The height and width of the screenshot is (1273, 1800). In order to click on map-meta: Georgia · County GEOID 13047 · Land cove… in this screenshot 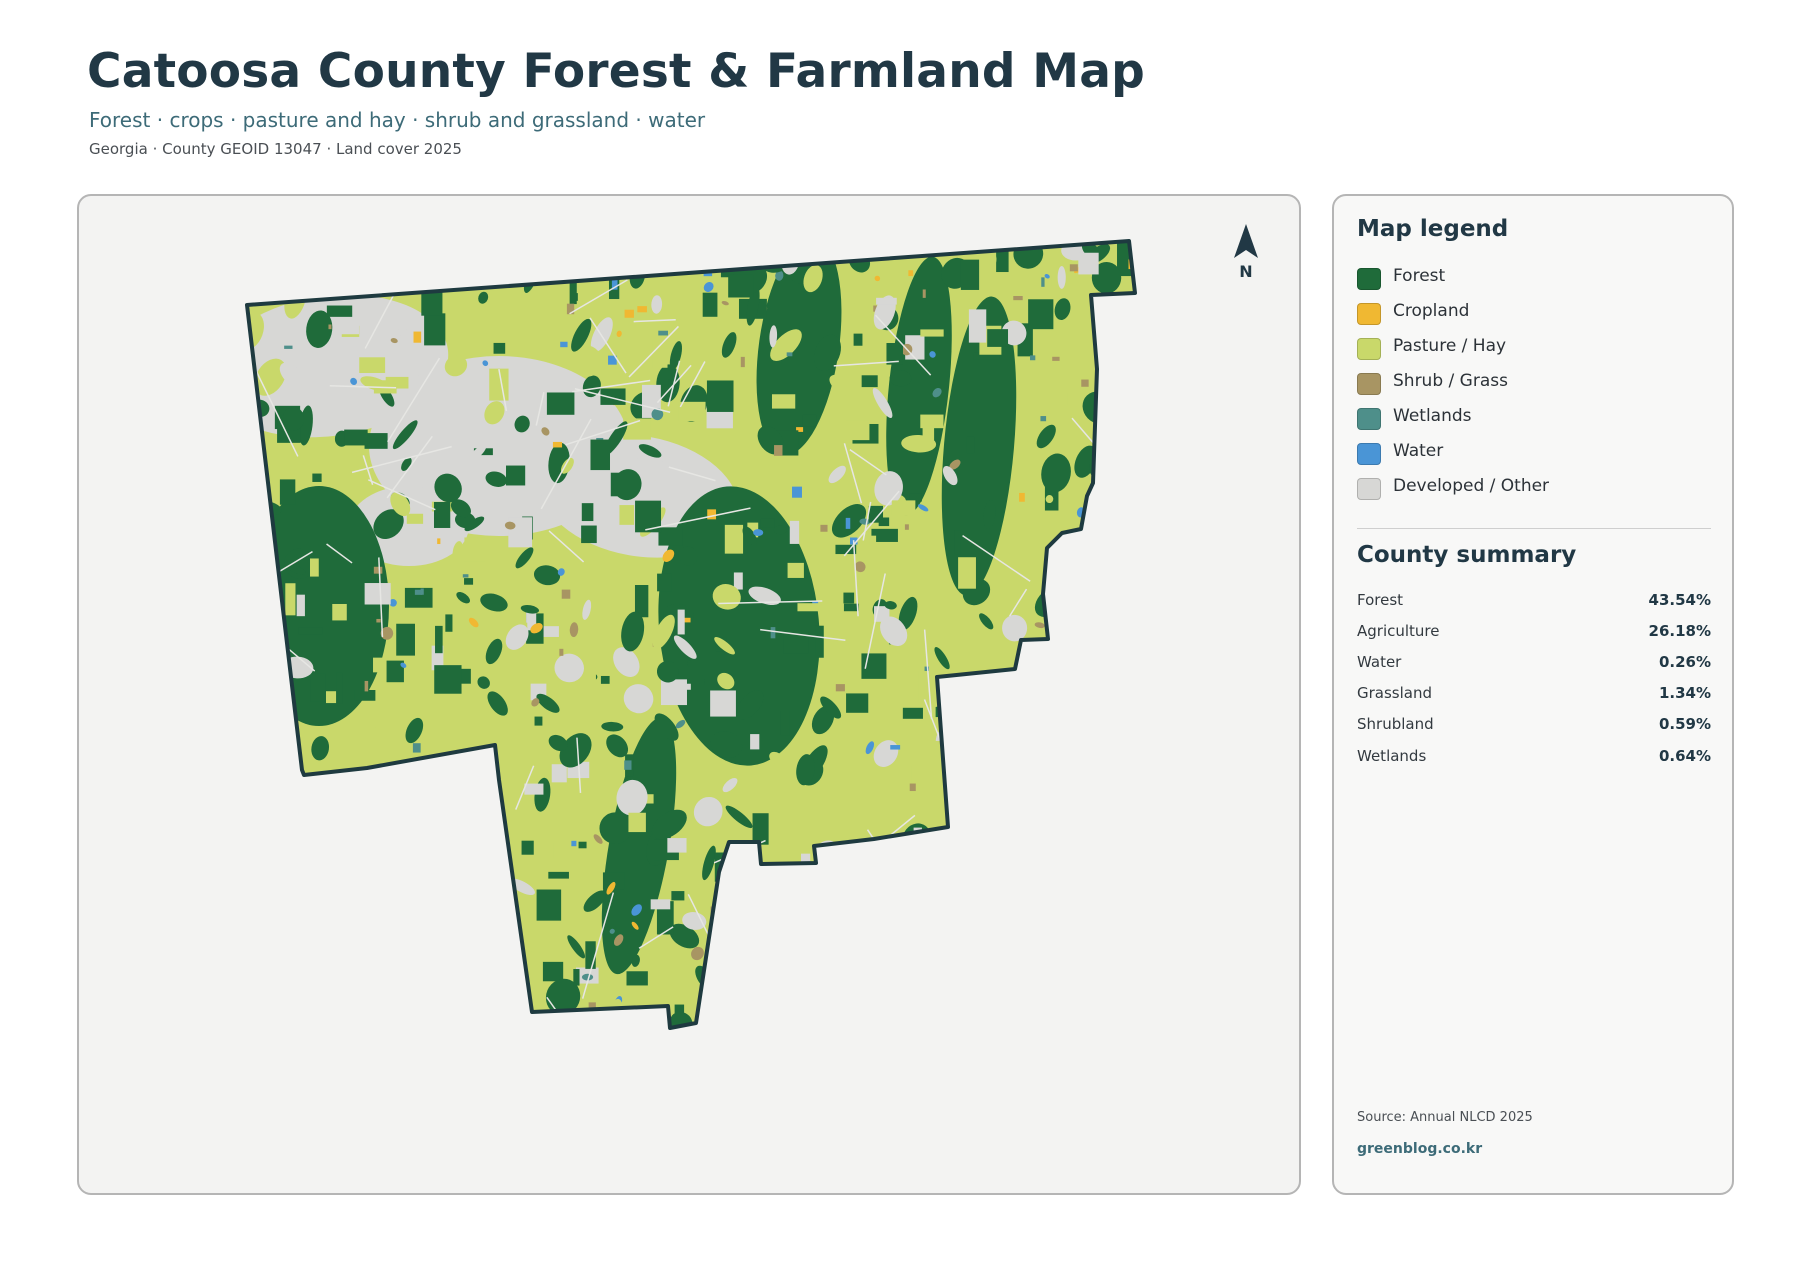, I will do `click(275, 149)`.